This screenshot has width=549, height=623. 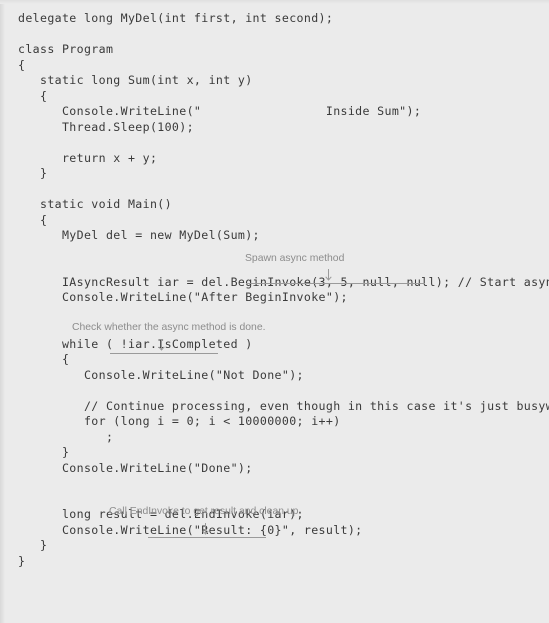 What do you see at coordinates (295, 258) in the screenshot?
I see `annotation-label-spawn-async-method: Spawn async method` at bounding box center [295, 258].